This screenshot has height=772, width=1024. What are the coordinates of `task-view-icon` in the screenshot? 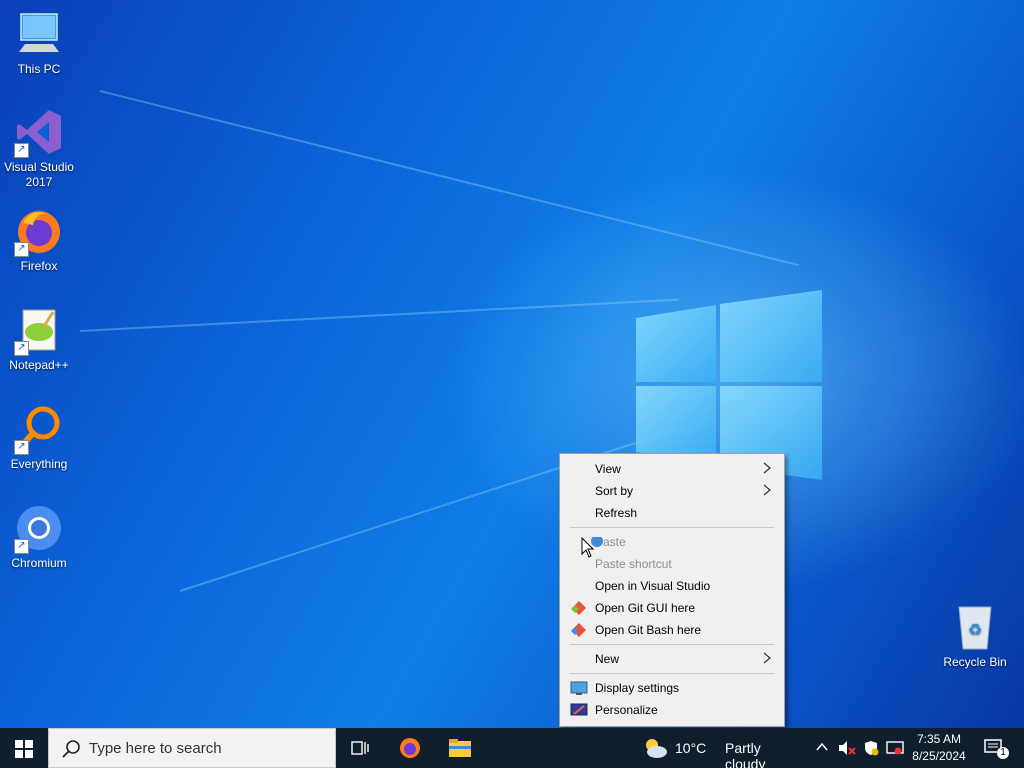 It's located at (360, 748).